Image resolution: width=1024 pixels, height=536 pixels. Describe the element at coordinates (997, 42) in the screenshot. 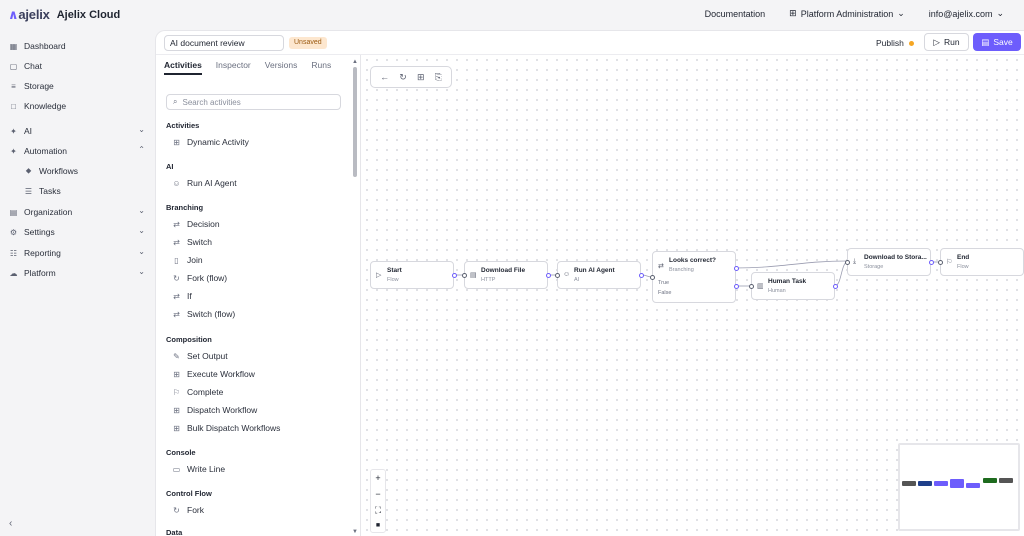

I see `save-button: ▤ Save` at that location.